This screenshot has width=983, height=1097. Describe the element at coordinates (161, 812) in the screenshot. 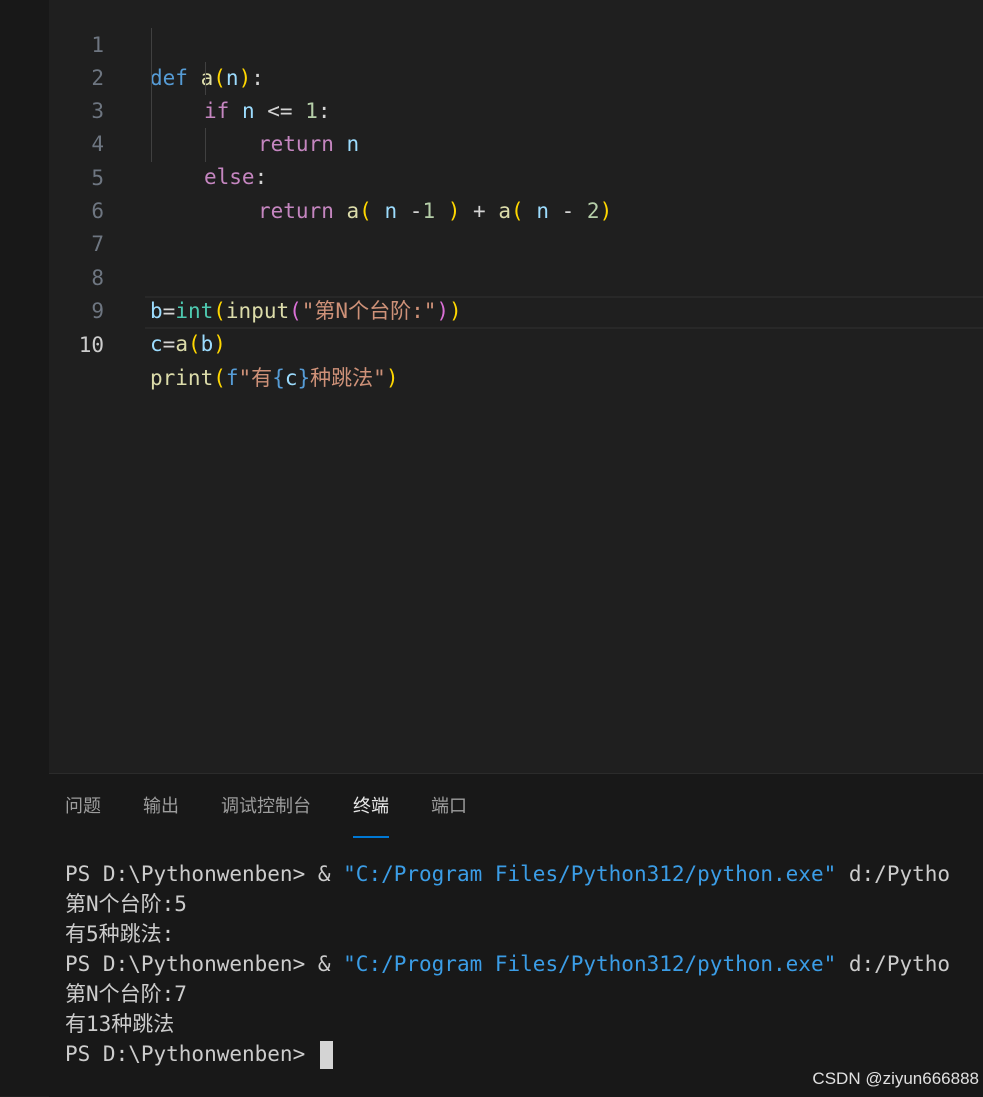

I see `tab-output: 输出` at that location.